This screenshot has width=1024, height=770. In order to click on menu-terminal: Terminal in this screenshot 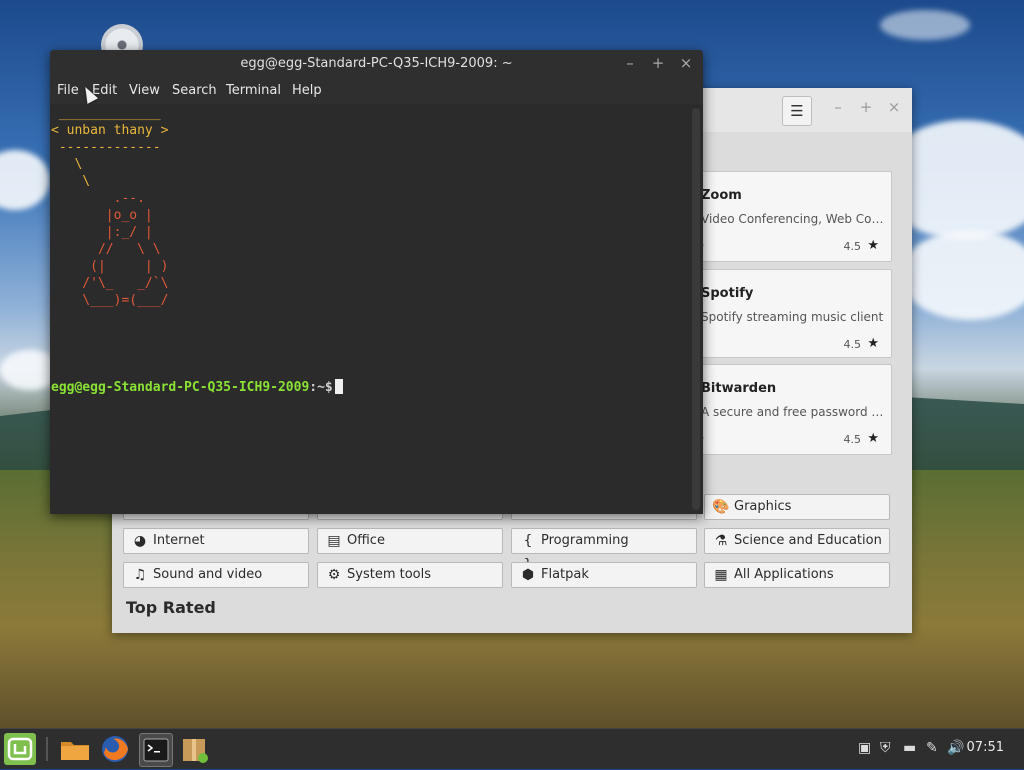, I will do `click(253, 90)`.